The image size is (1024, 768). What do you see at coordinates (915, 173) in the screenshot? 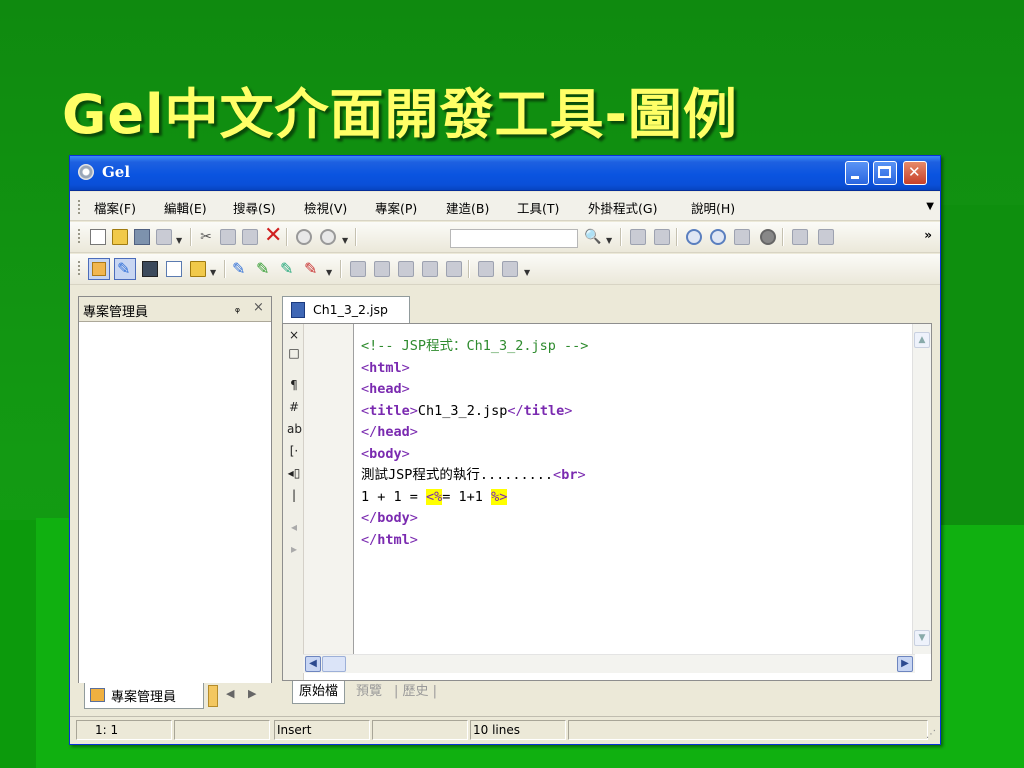
I see `close-button` at bounding box center [915, 173].